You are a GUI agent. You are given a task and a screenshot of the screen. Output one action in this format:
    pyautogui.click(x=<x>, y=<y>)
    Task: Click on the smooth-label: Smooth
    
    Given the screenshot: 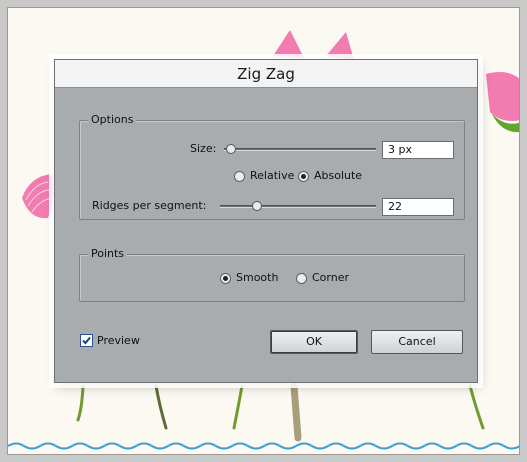 What is the action you would take?
    pyautogui.click(x=257, y=277)
    